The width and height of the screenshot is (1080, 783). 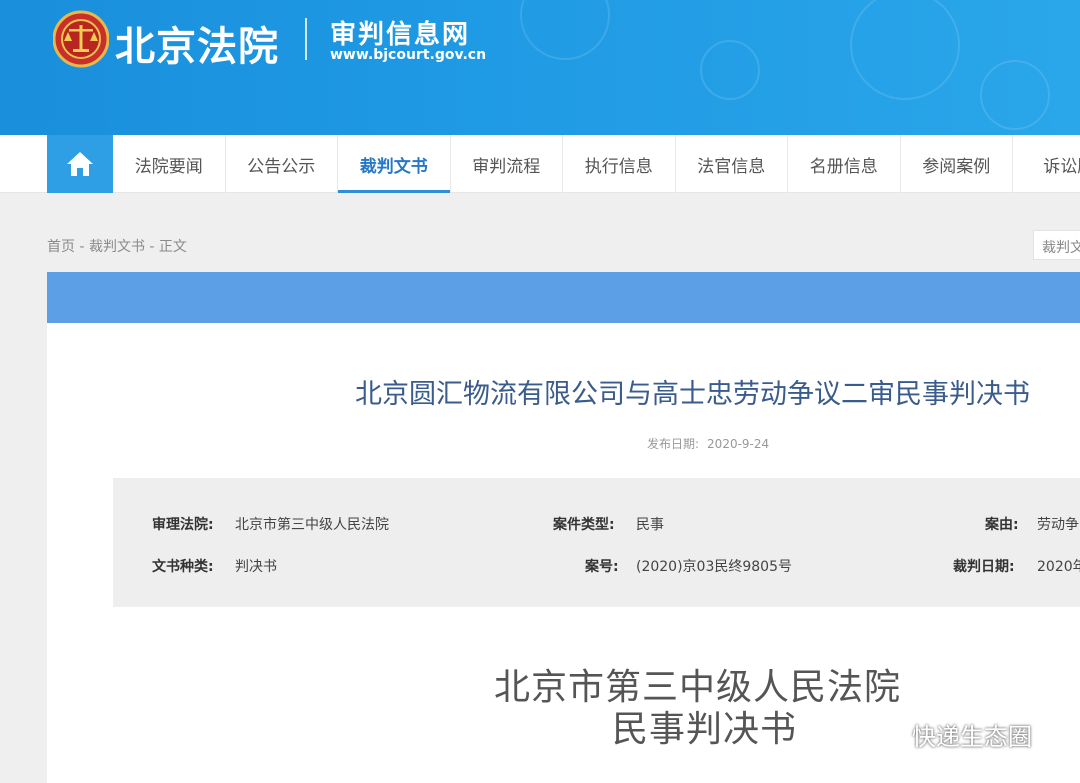 What do you see at coordinates (197, 43) in the screenshot?
I see `site-name: 北京法院` at bounding box center [197, 43].